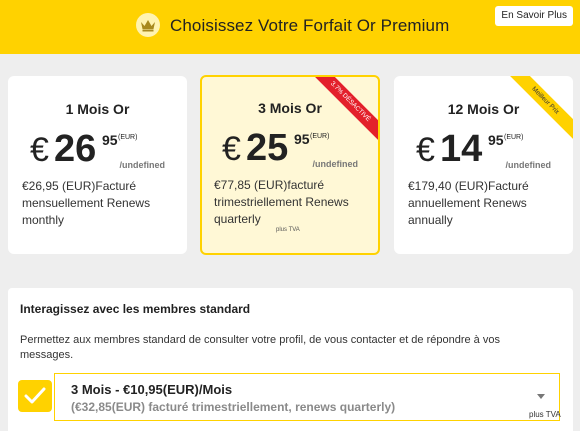 The width and height of the screenshot is (580, 431). I want to click on addon-option-title: 3 Mois - €10,95(EUR)/Mois, so click(152, 389).